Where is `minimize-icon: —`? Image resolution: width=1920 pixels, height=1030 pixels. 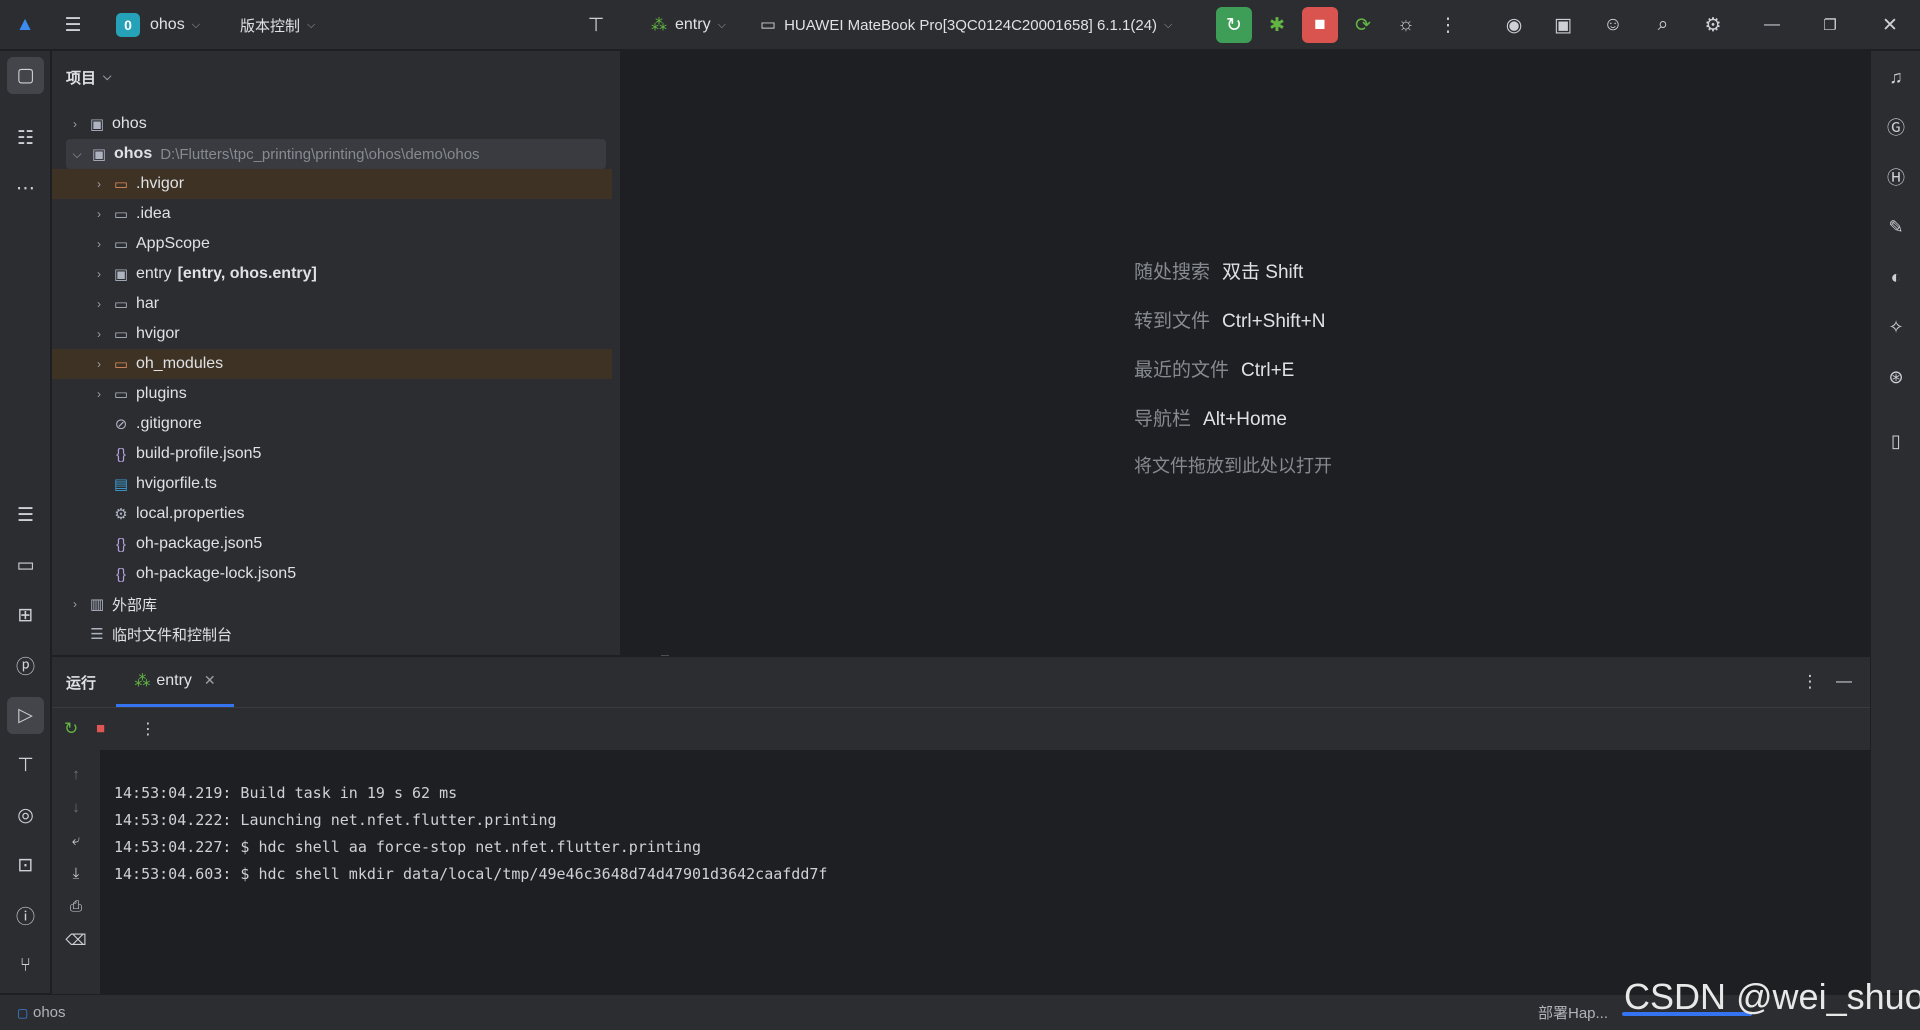
minimize-icon: — is located at coordinates (1772, 25).